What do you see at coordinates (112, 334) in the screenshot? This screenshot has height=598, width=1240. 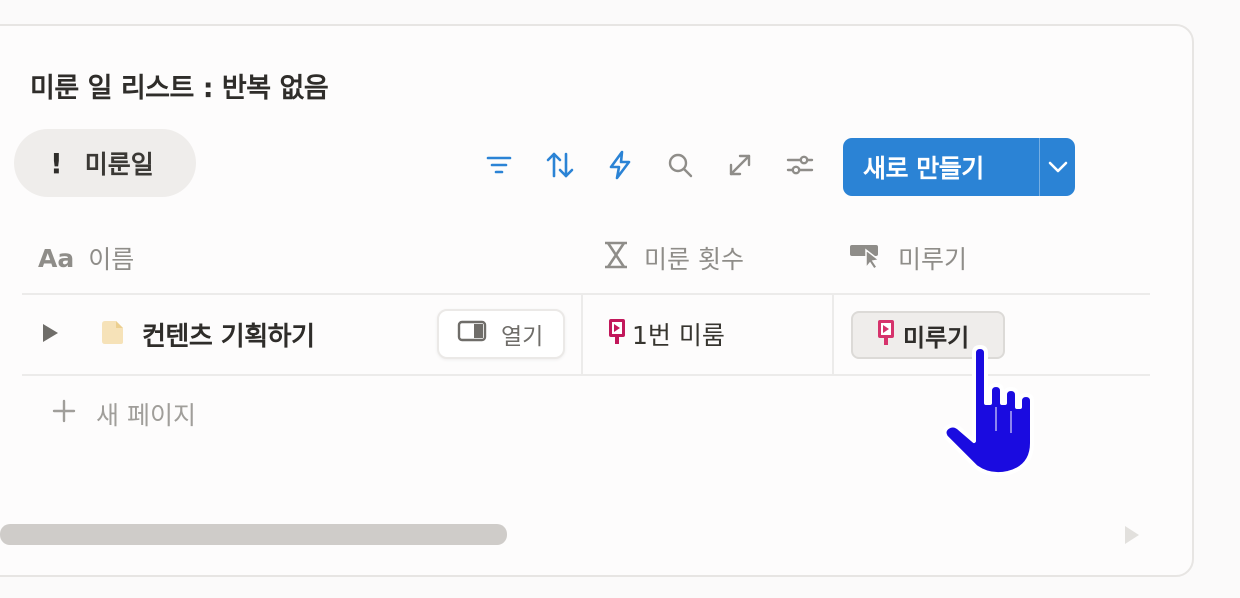 I see `page-icon` at bounding box center [112, 334].